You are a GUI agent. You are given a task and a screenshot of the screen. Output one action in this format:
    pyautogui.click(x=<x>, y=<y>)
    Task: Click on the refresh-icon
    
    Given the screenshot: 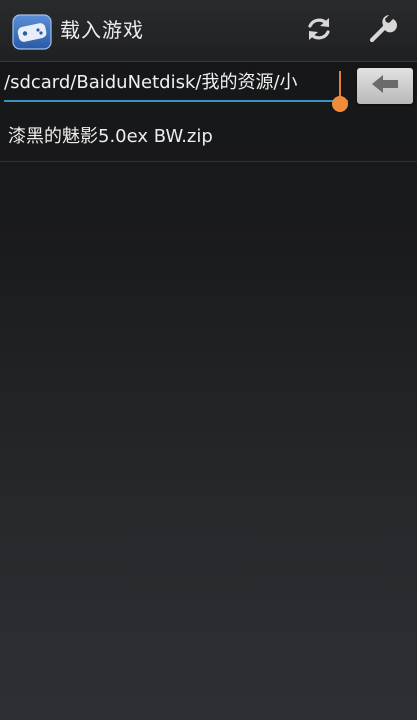 What is the action you would take?
    pyautogui.click(x=319, y=31)
    